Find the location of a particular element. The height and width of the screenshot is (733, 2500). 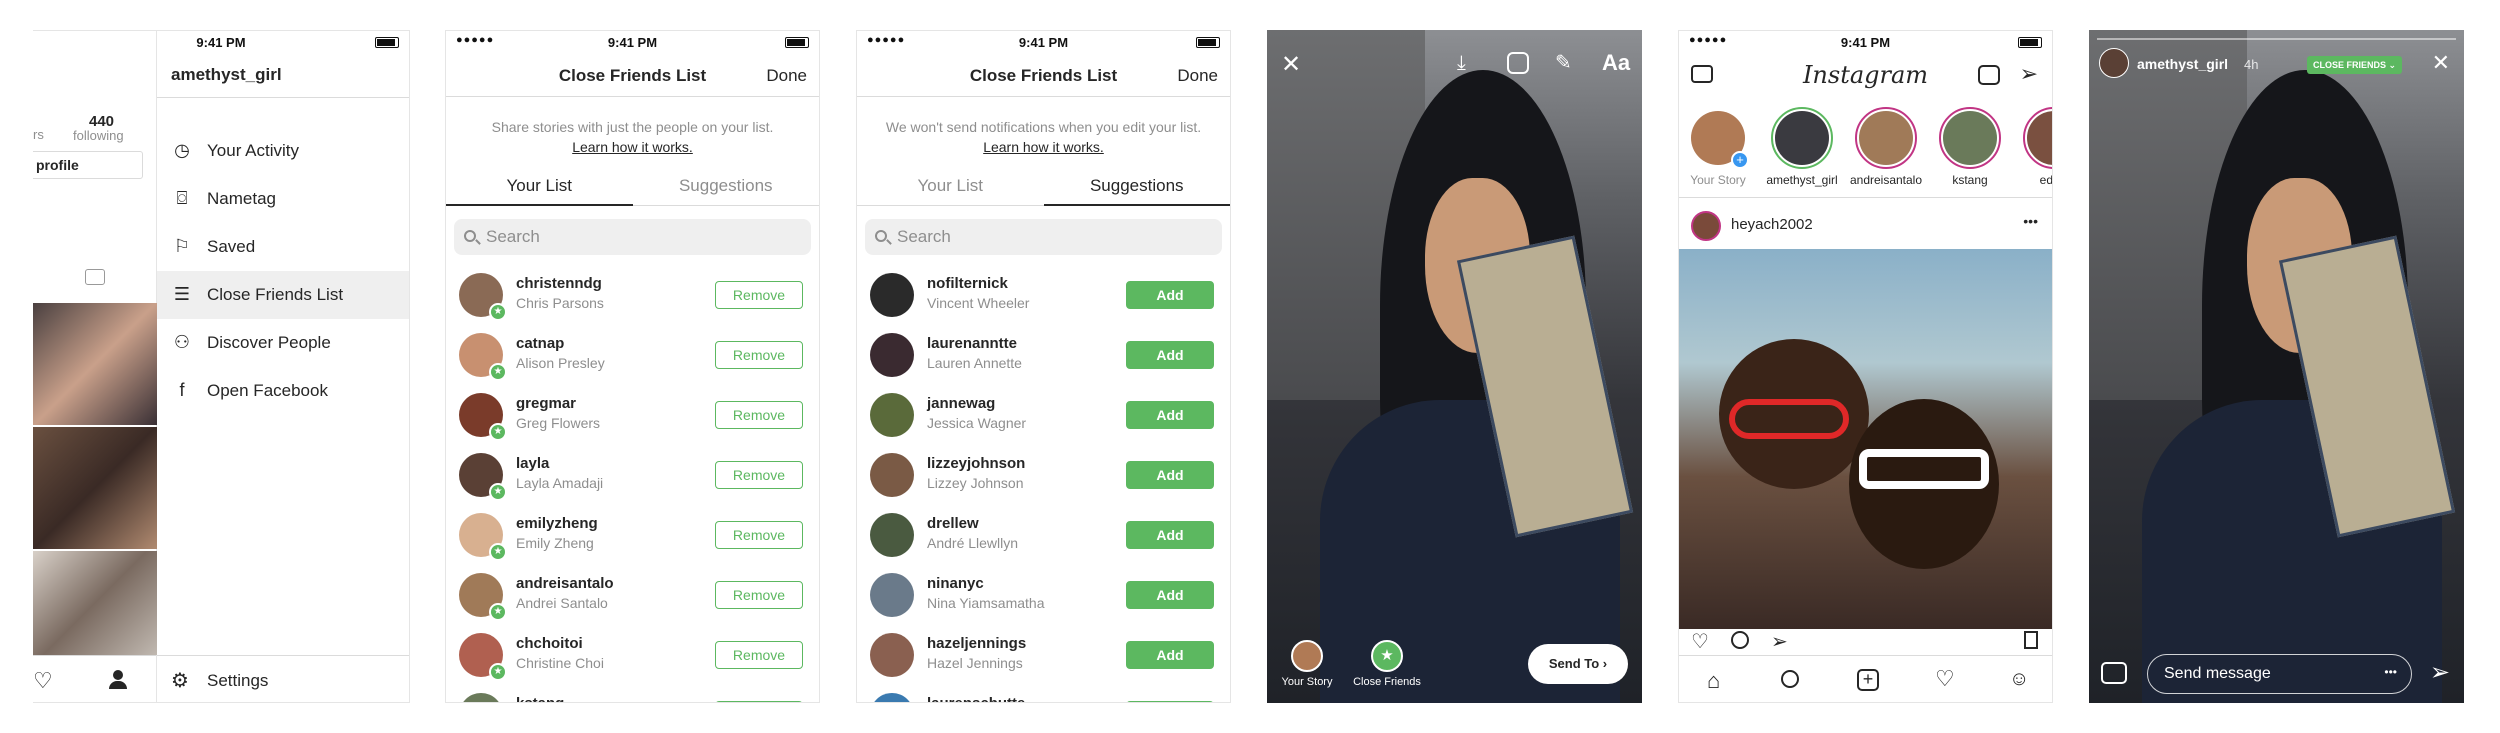

menu-item-3: ☰ Close Friends List is located at coordinates (283, 295).